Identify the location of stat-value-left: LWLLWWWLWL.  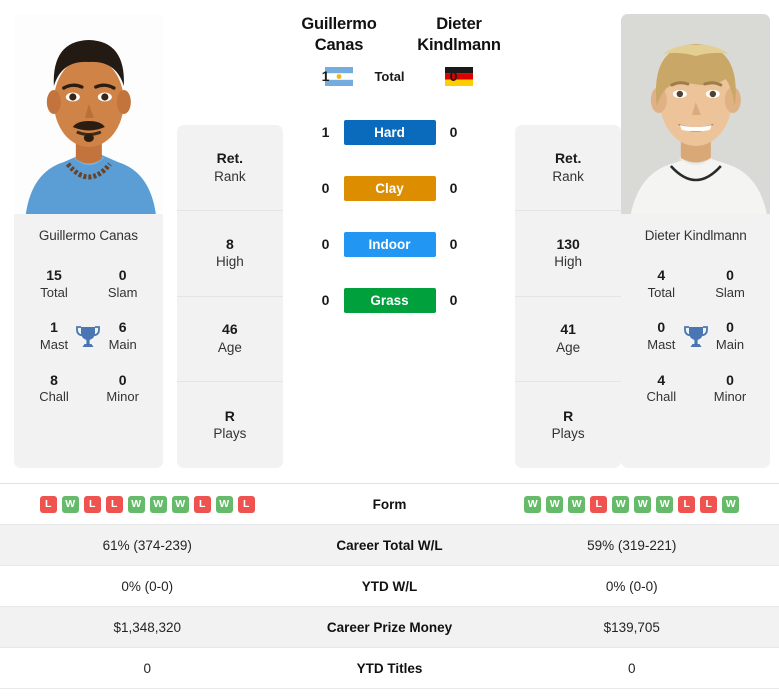
(147, 504).